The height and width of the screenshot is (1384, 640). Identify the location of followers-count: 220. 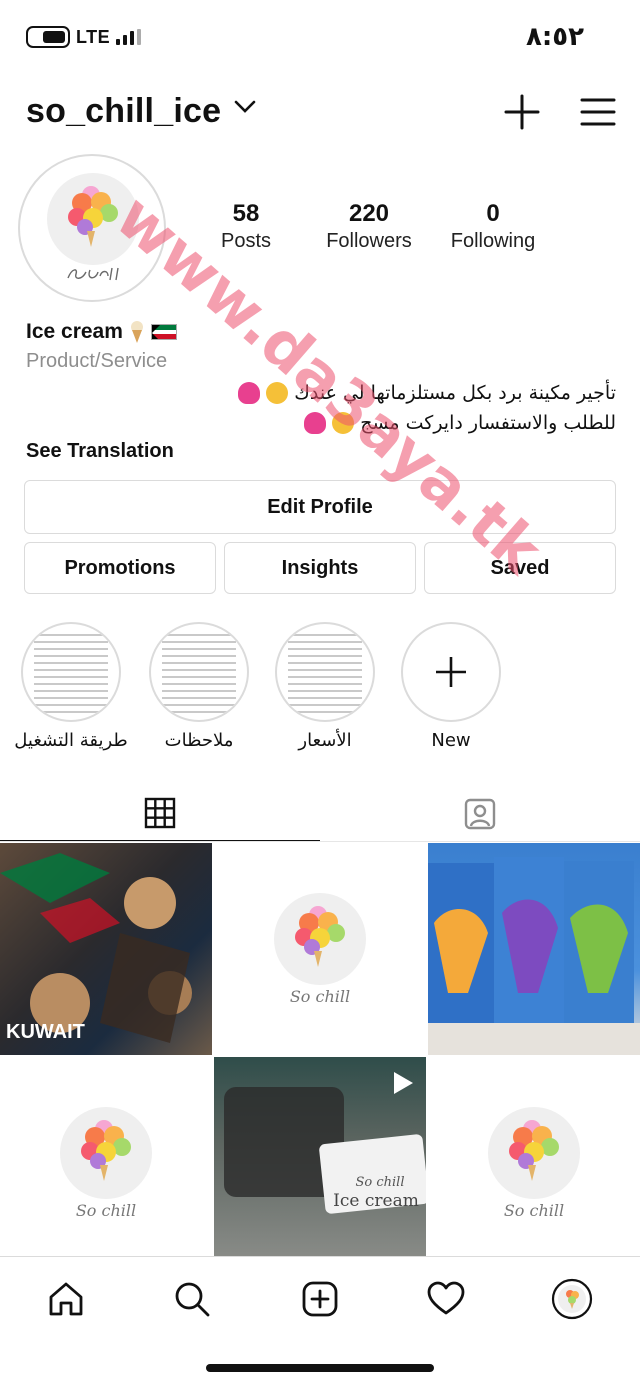
(369, 213).